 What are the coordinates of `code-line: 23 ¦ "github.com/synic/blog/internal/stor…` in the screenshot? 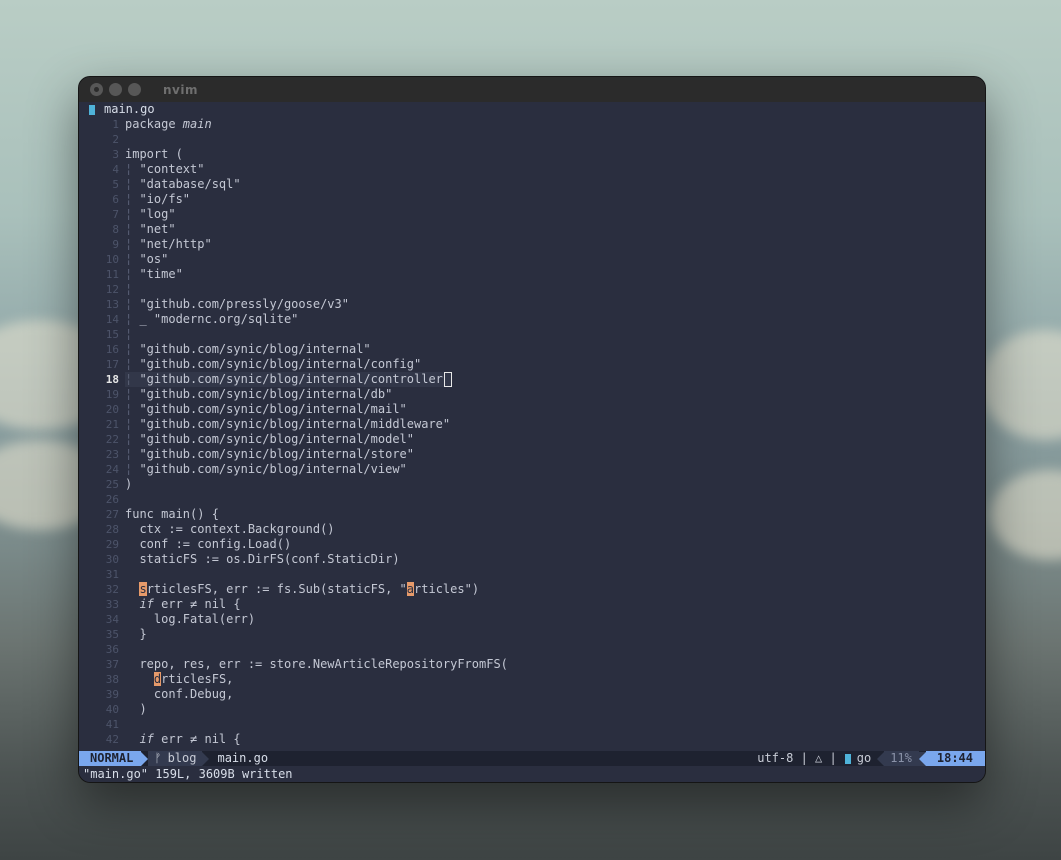 It's located at (532, 454).